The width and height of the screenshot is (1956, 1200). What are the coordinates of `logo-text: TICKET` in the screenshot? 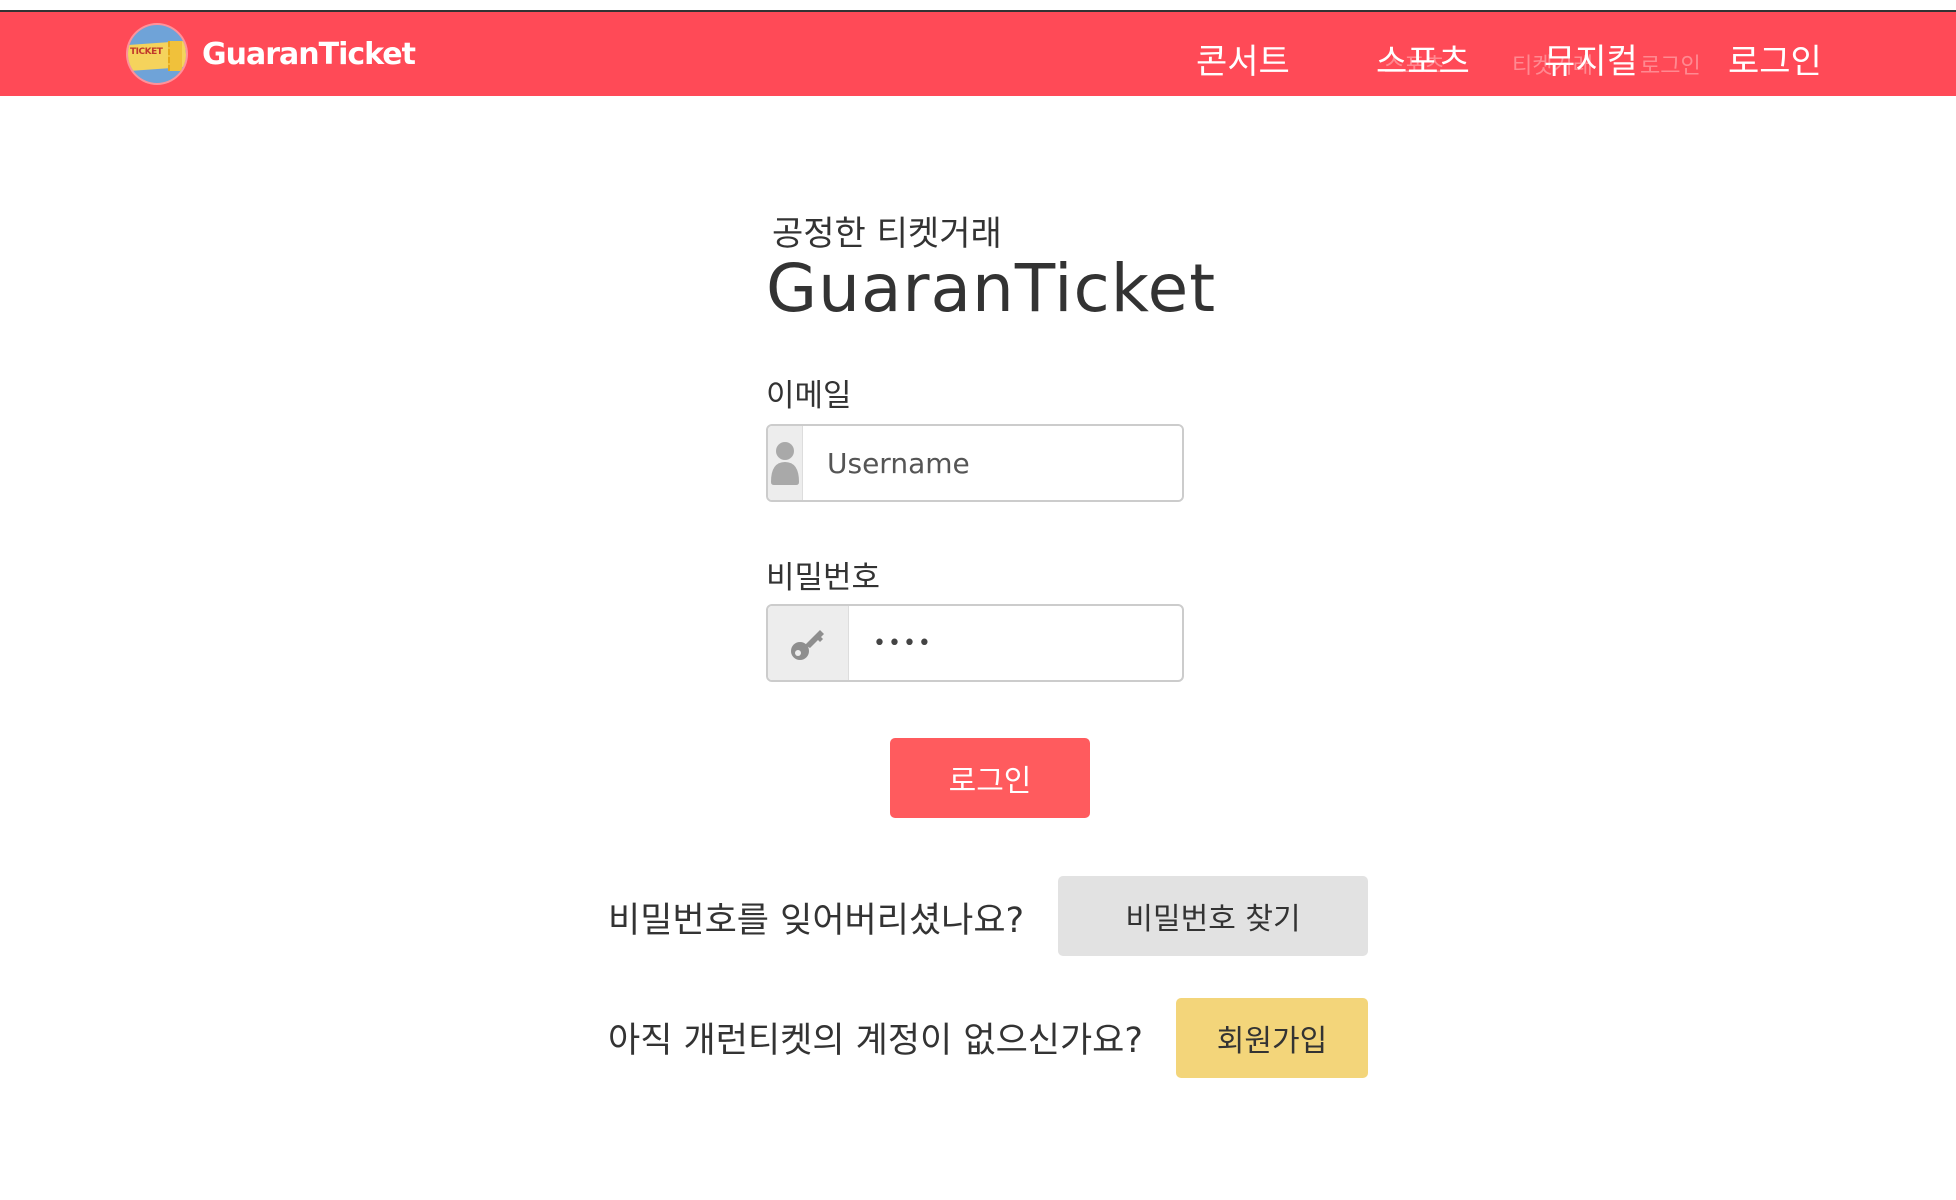 It's located at (146, 52).